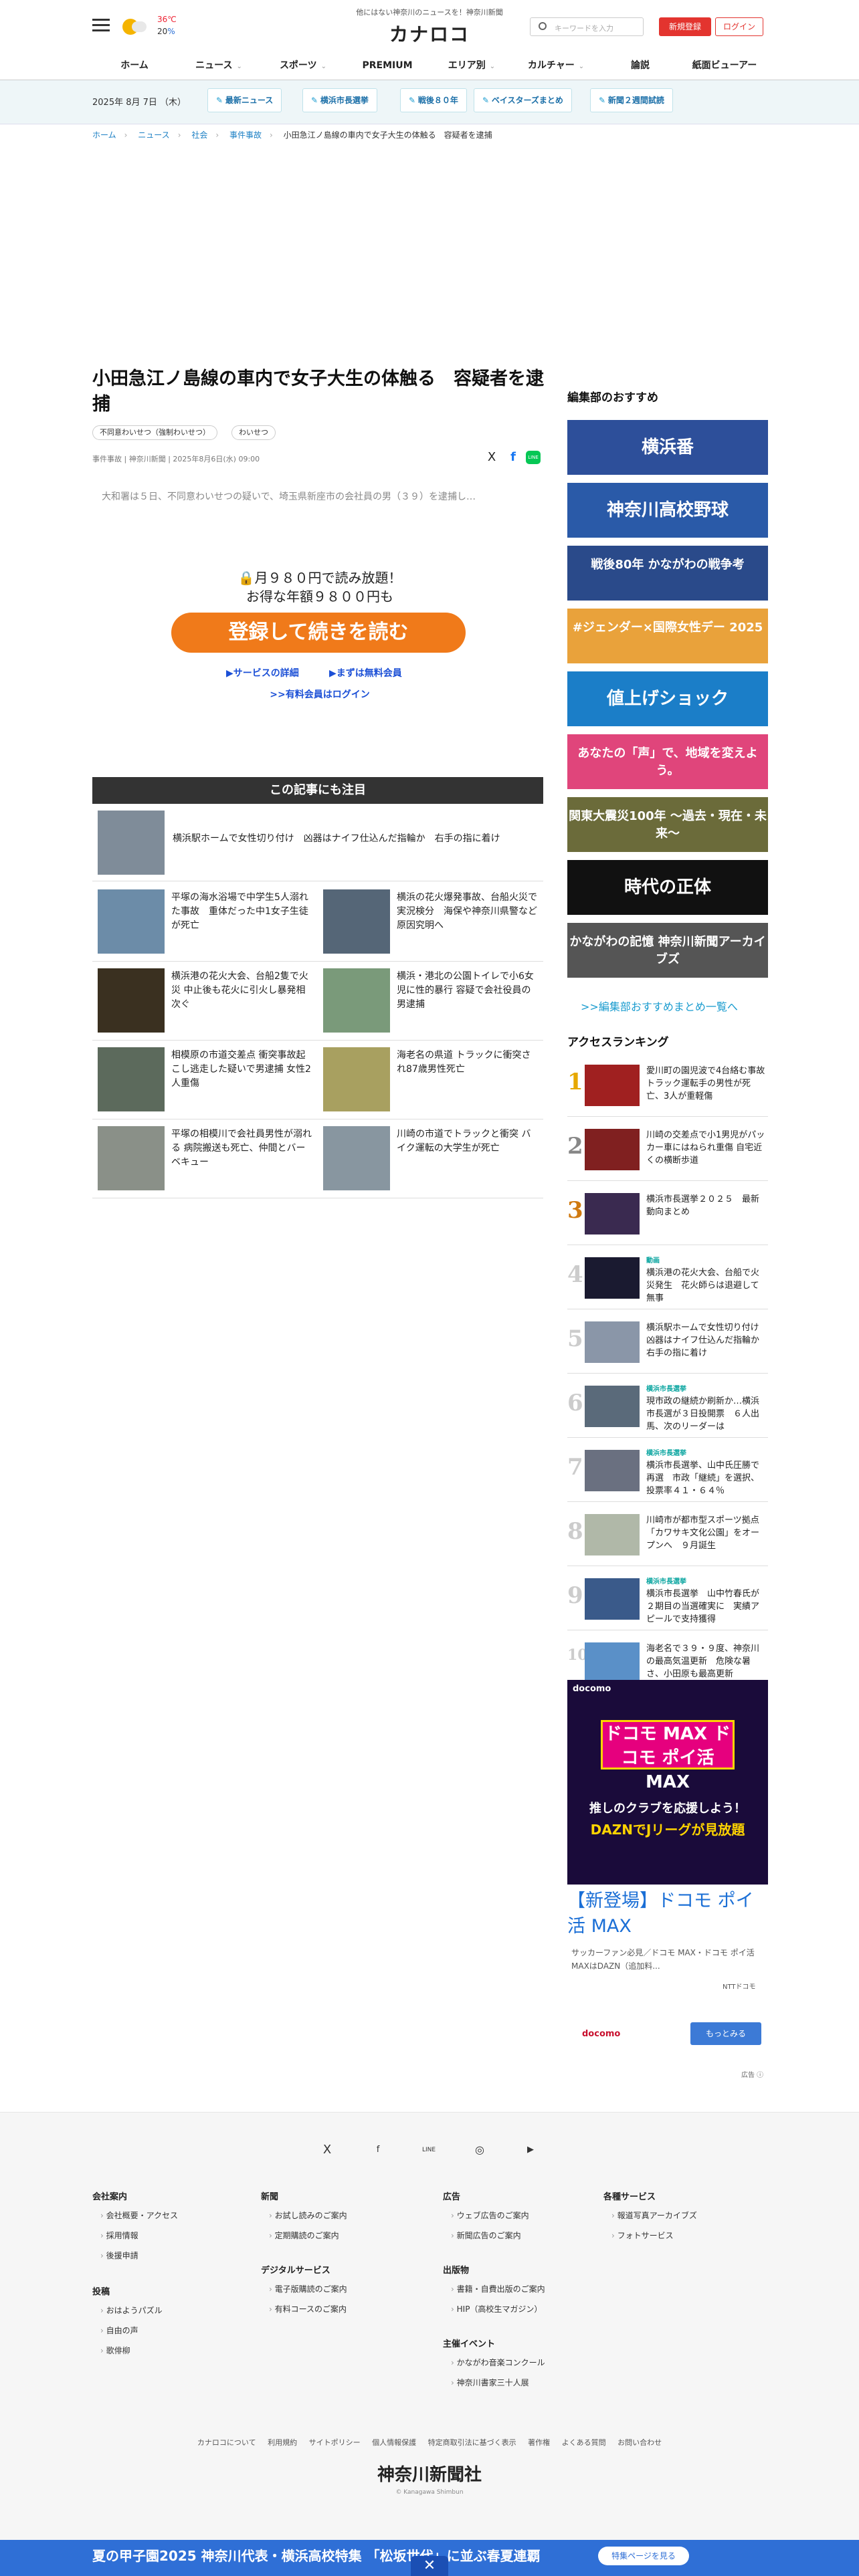 The height and width of the screenshot is (2576, 859). I want to click on related-title: 横浜駅ホームで女性切り付け 凶器はナイフ仕込んだ指輪か 右手の指に着け, so click(337, 838).